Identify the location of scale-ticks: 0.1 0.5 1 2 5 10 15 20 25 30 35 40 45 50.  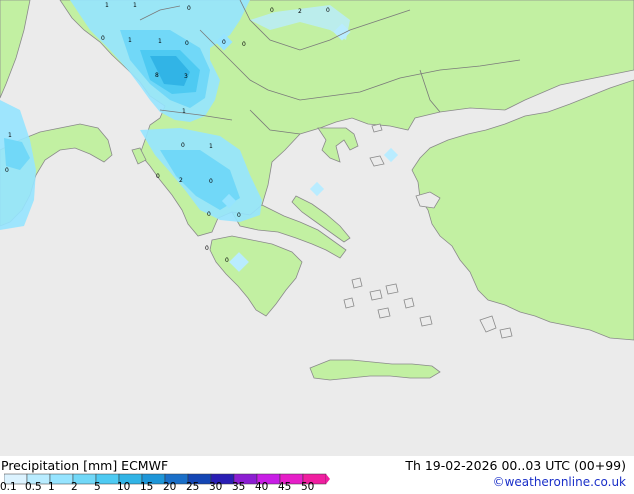
(165, 487).